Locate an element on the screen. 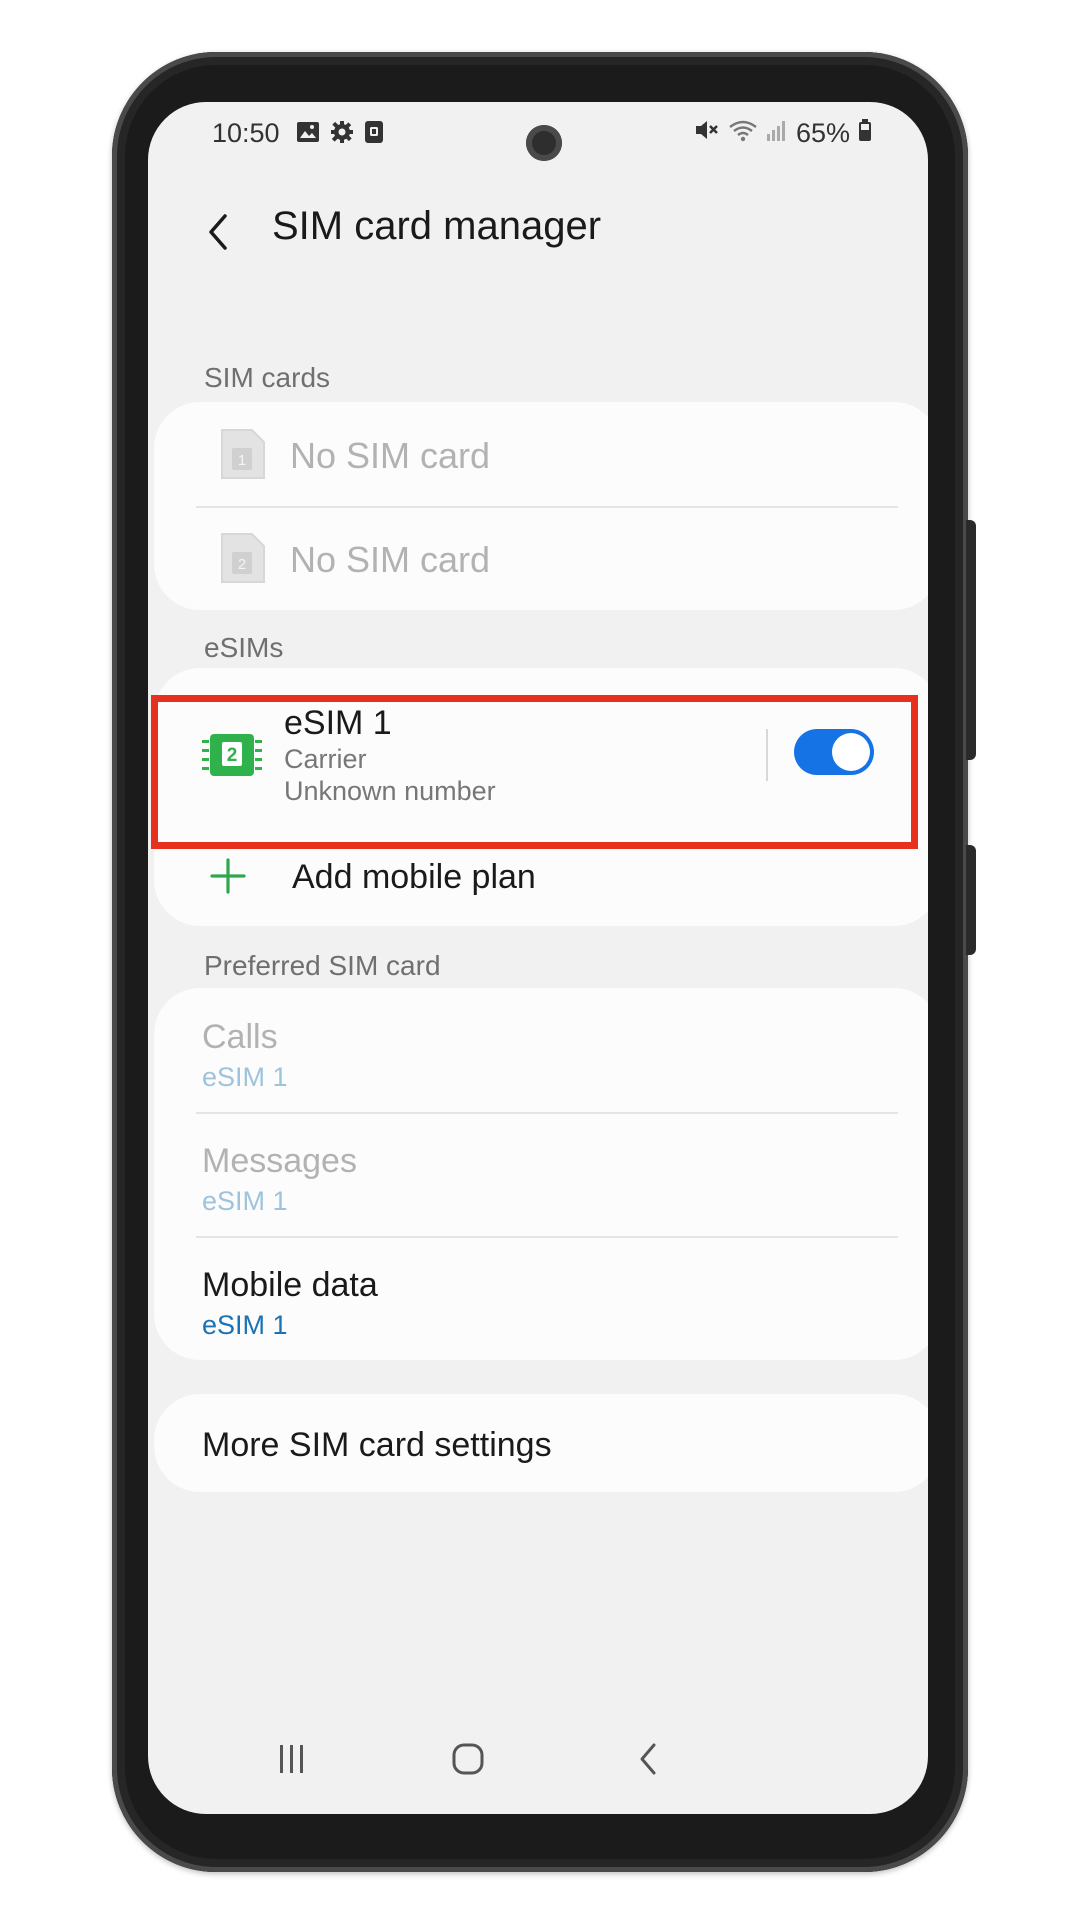 Image resolution: width=1080 pixels, height=1920 pixels. preferred-calls-row: Calls eSIM 1 is located at coordinates (541, 1050).